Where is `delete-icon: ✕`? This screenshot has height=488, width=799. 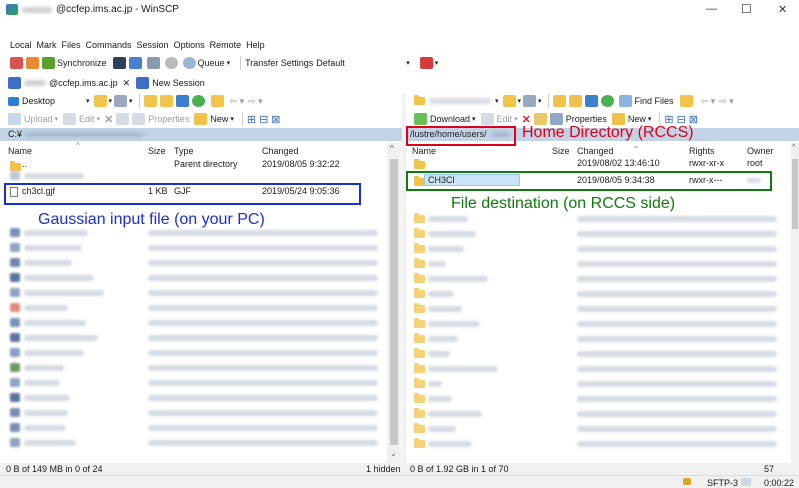 delete-icon: ✕ is located at coordinates (108, 119).